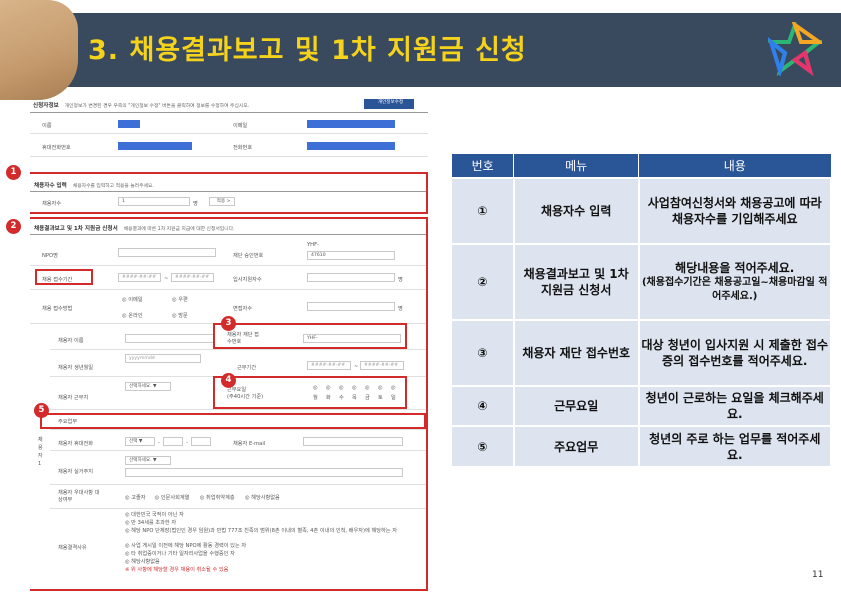  Describe the element at coordinates (576, 281) in the screenshot. I see `row-menu: 채용결과보고 및 1차 지원금 신청서` at that location.